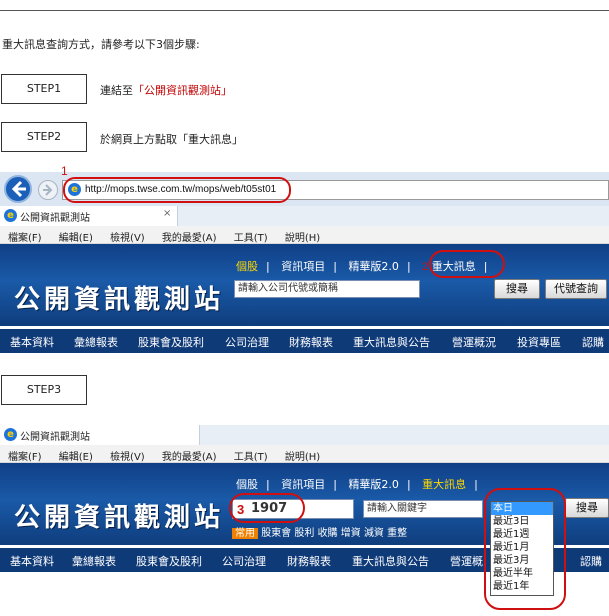 The image size is (609, 616). I want to click on menu2-edit: 編輯(E), so click(76, 457).